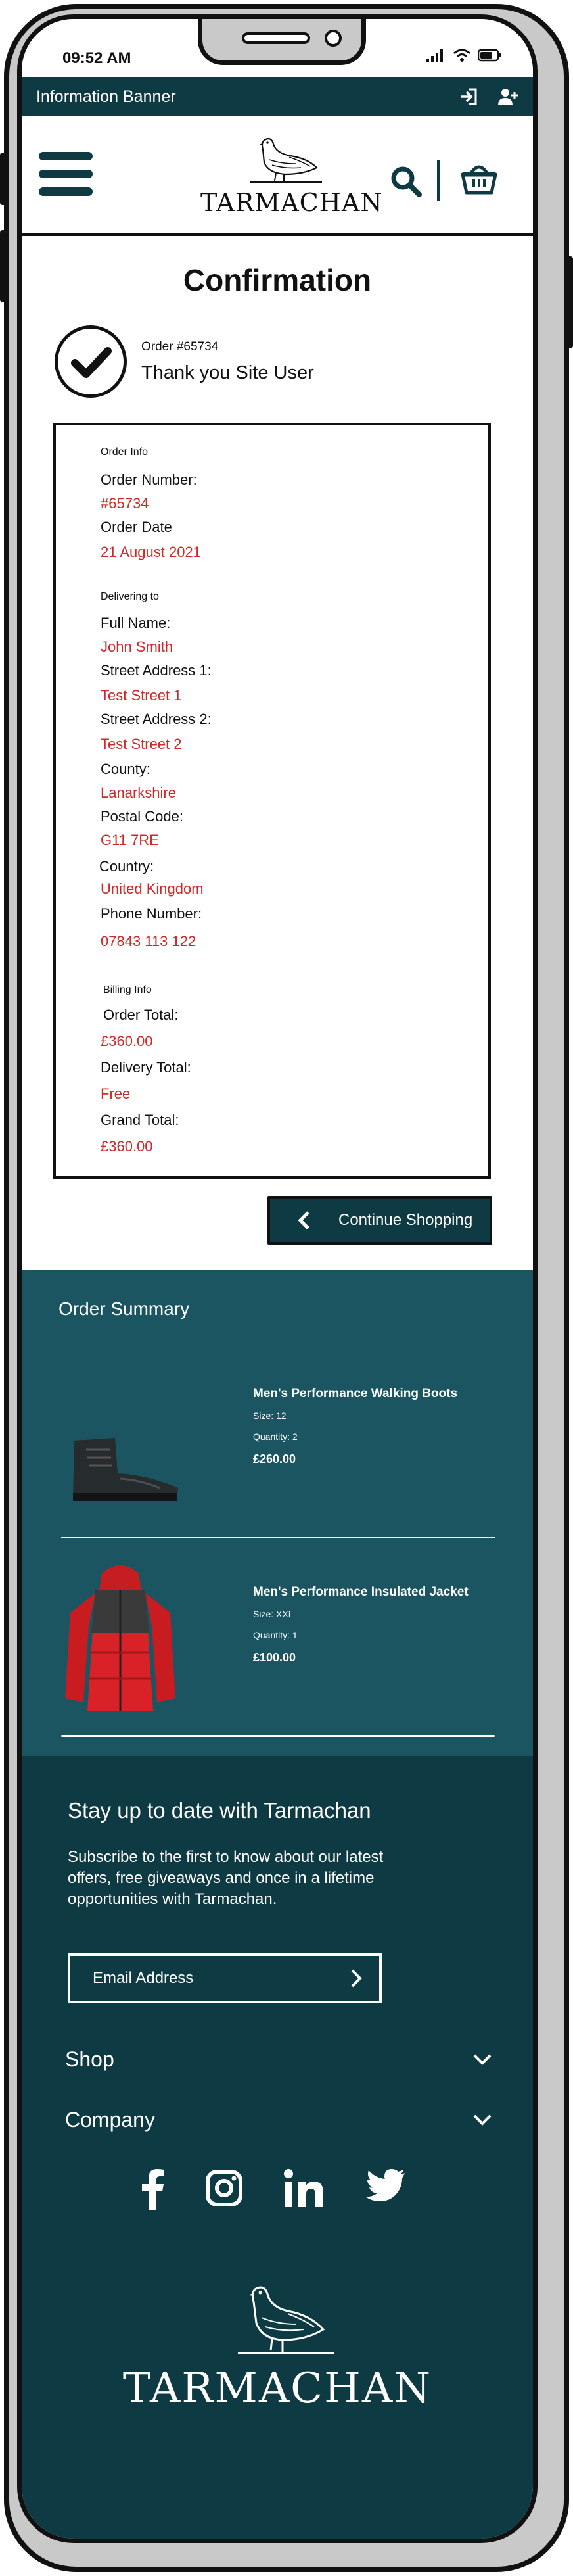  Describe the element at coordinates (151, 914) in the screenshot. I see `phone-label: Phone Number:` at that location.